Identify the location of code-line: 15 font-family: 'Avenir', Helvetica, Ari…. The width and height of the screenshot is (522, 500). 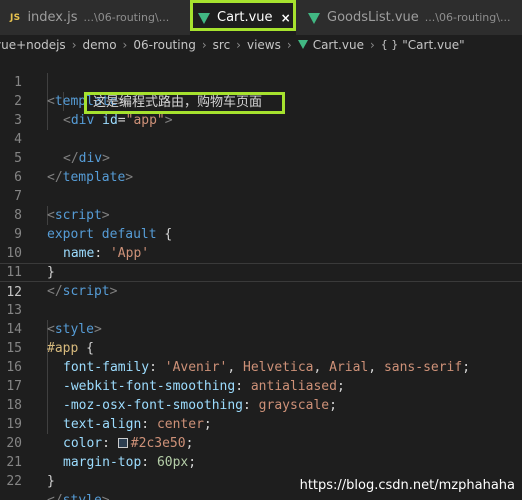
(261, 347).